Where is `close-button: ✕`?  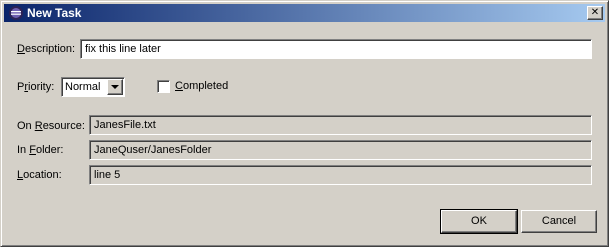
close-button: ✕ is located at coordinates (595, 13).